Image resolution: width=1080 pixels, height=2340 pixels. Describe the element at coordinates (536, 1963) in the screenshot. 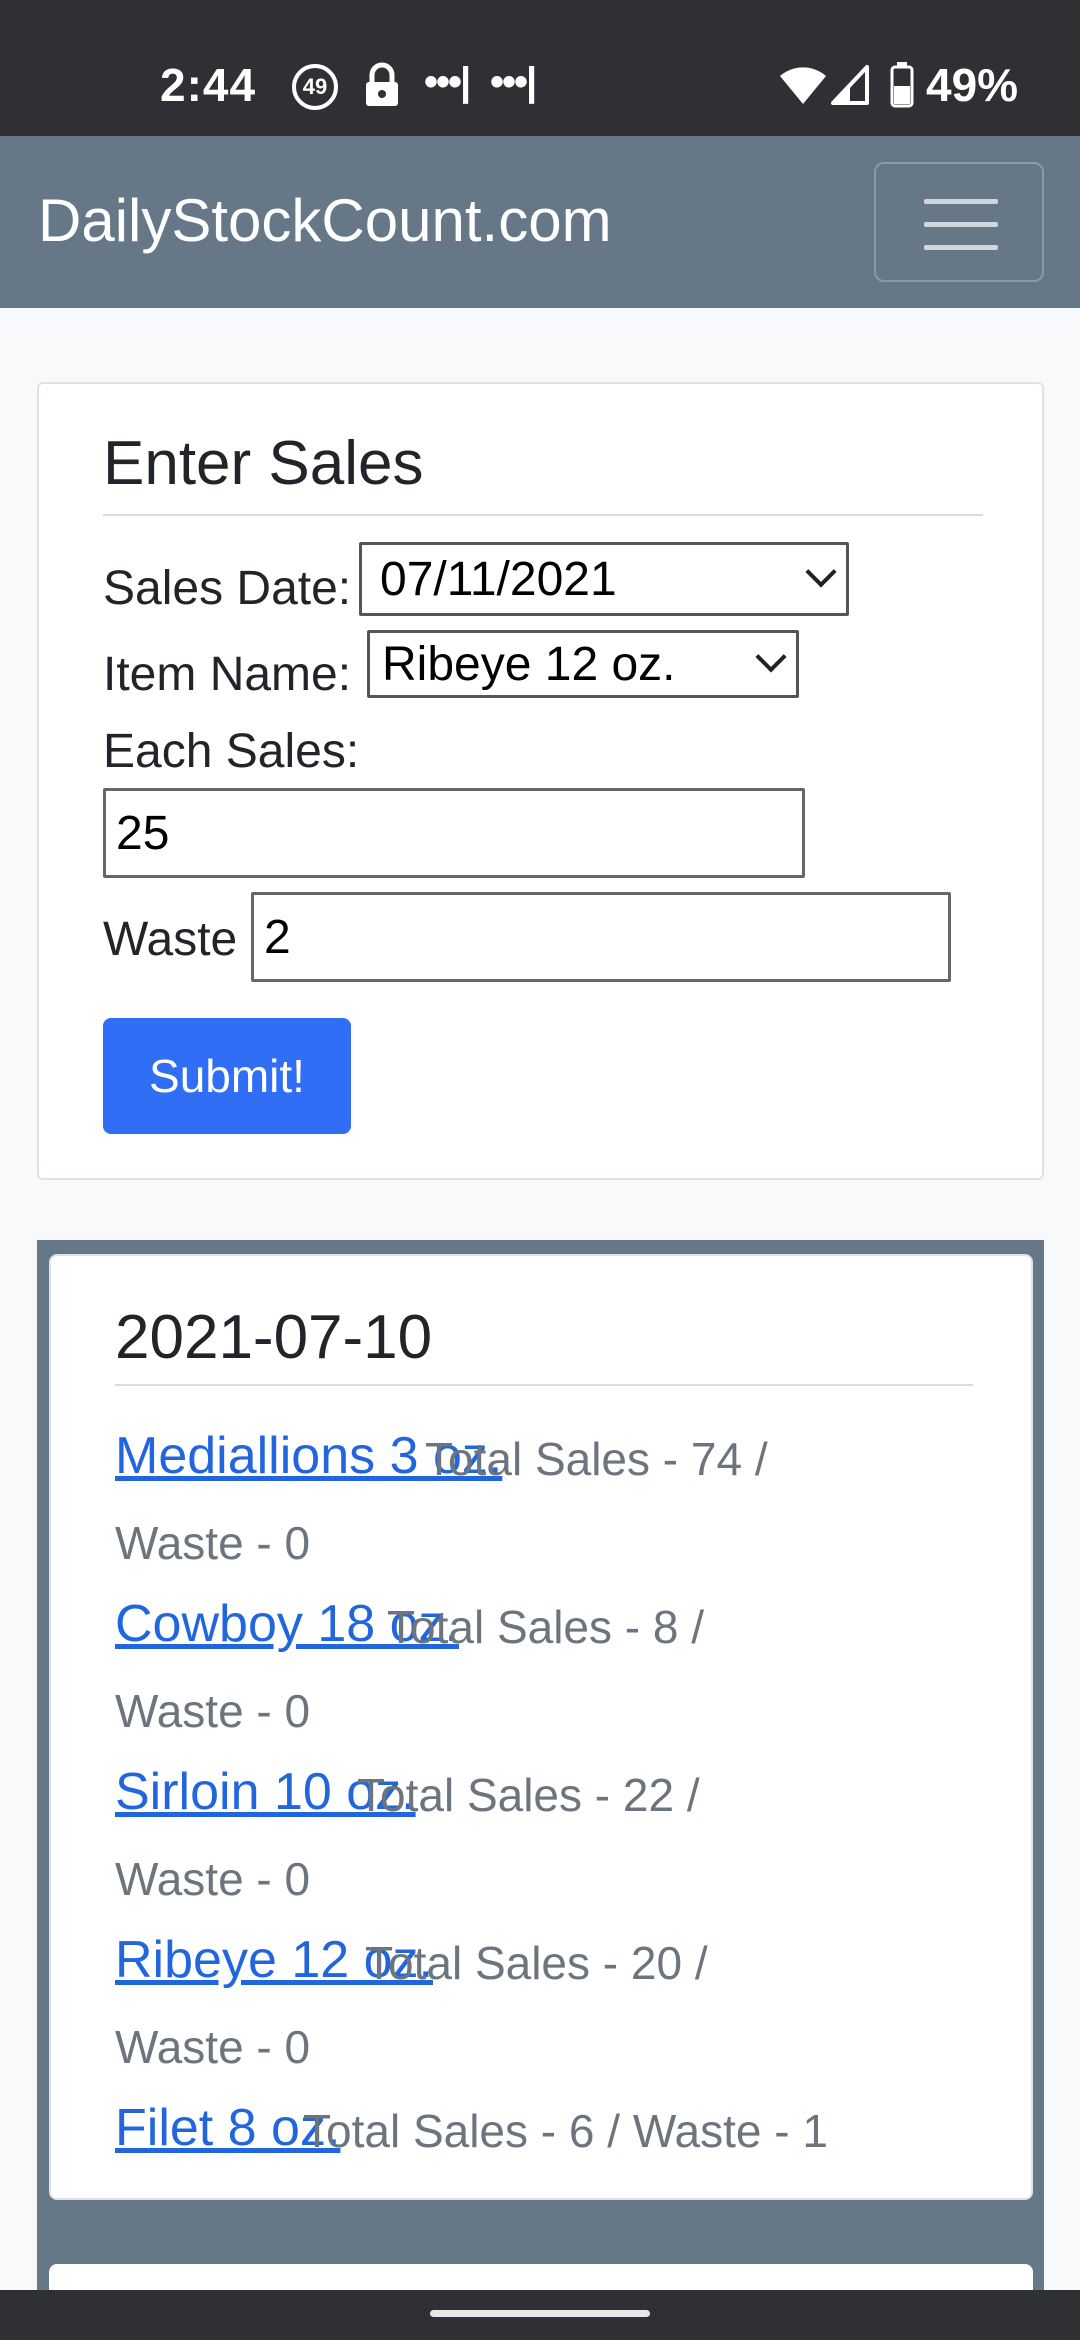

I see `item-summary: Total Sales - 20 /` at that location.